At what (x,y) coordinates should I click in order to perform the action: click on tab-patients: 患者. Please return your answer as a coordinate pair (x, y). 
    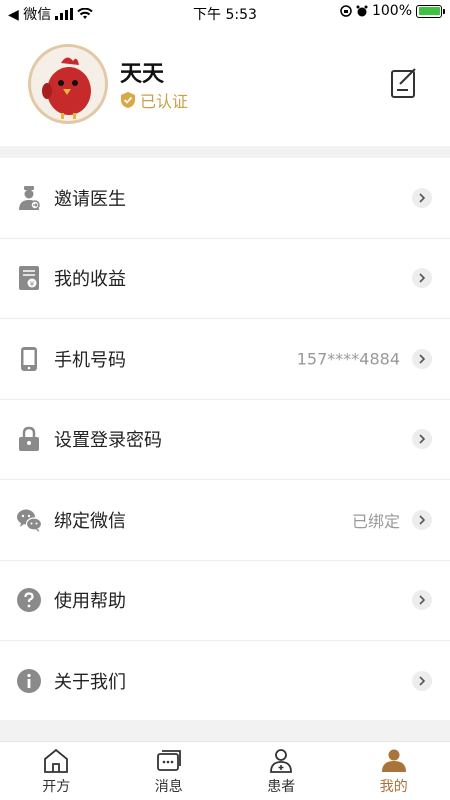
    Looking at the image, I should click on (281, 771).